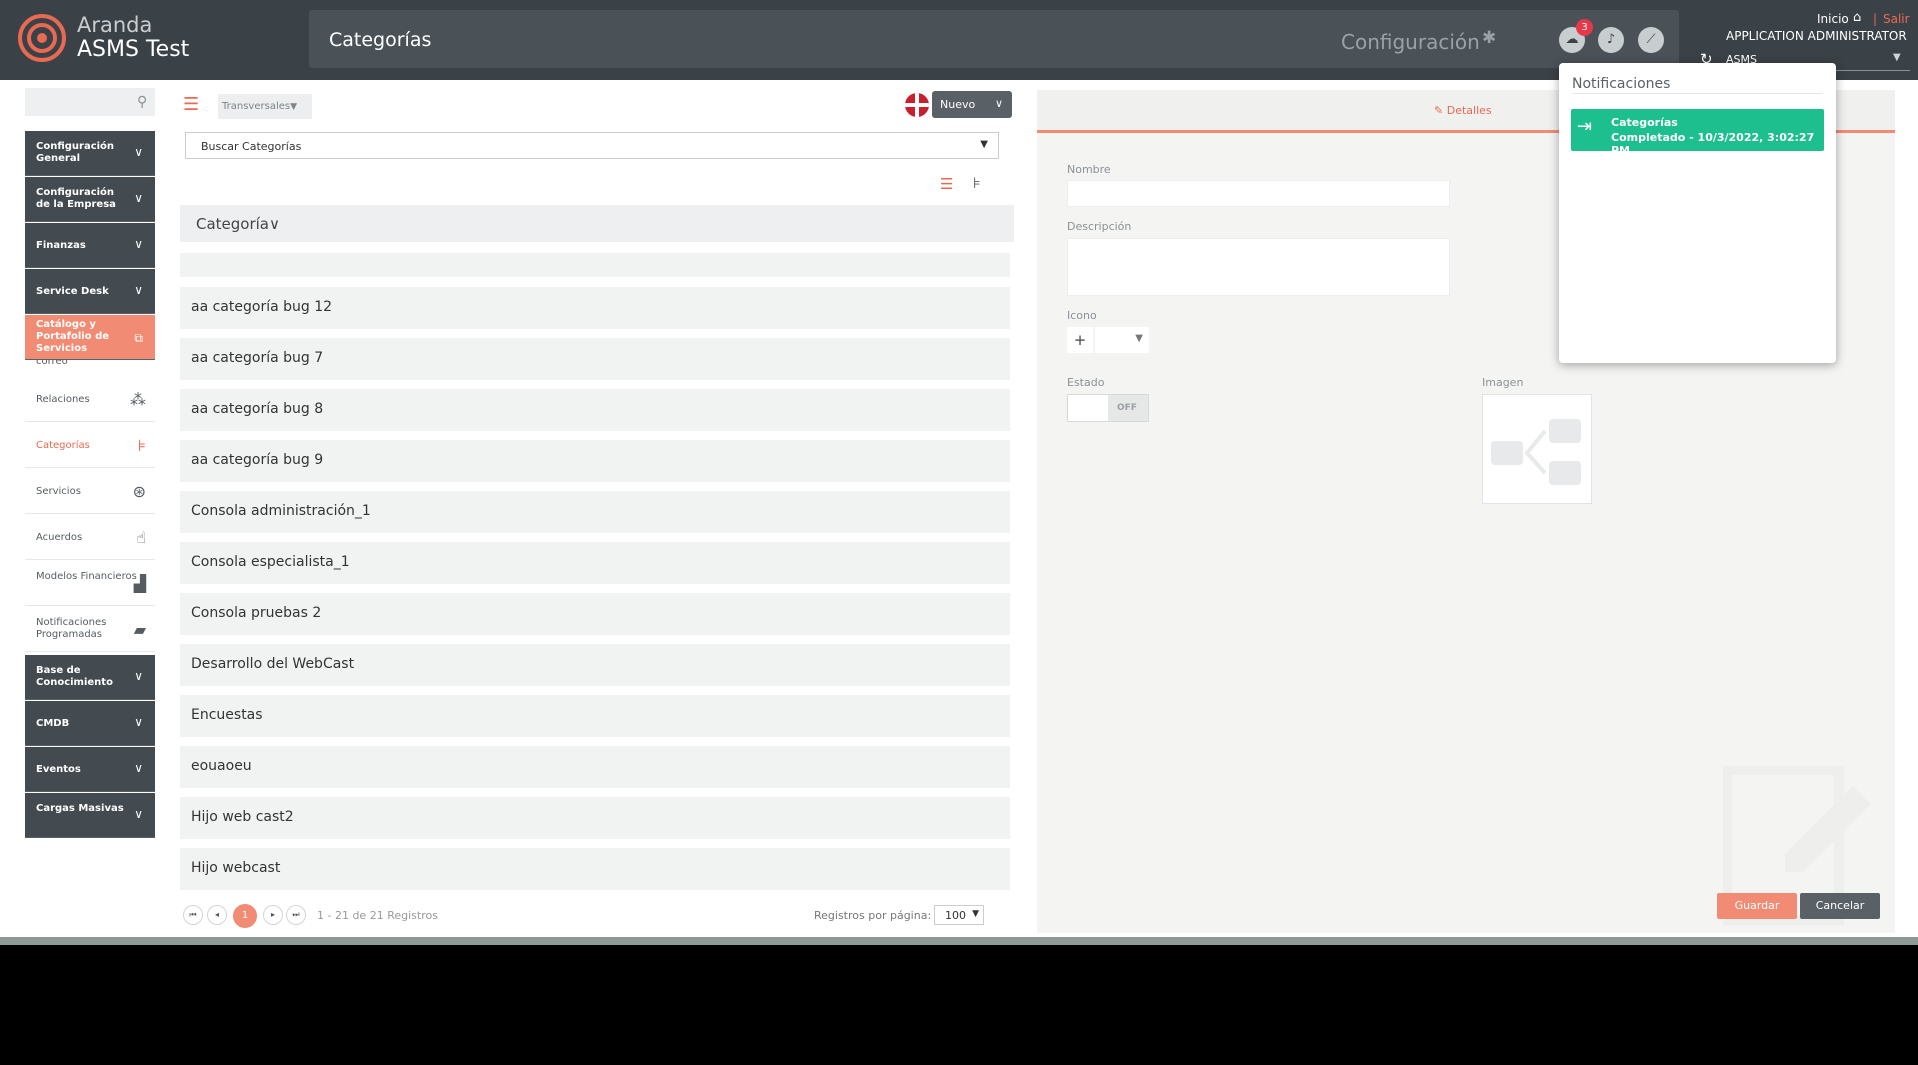 Image resolution: width=1918 pixels, height=1065 pixels. What do you see at coordinates (133, 49) in the screenshot?
I see `brand-product: ASMS Test` at bounding box center [133, 49].